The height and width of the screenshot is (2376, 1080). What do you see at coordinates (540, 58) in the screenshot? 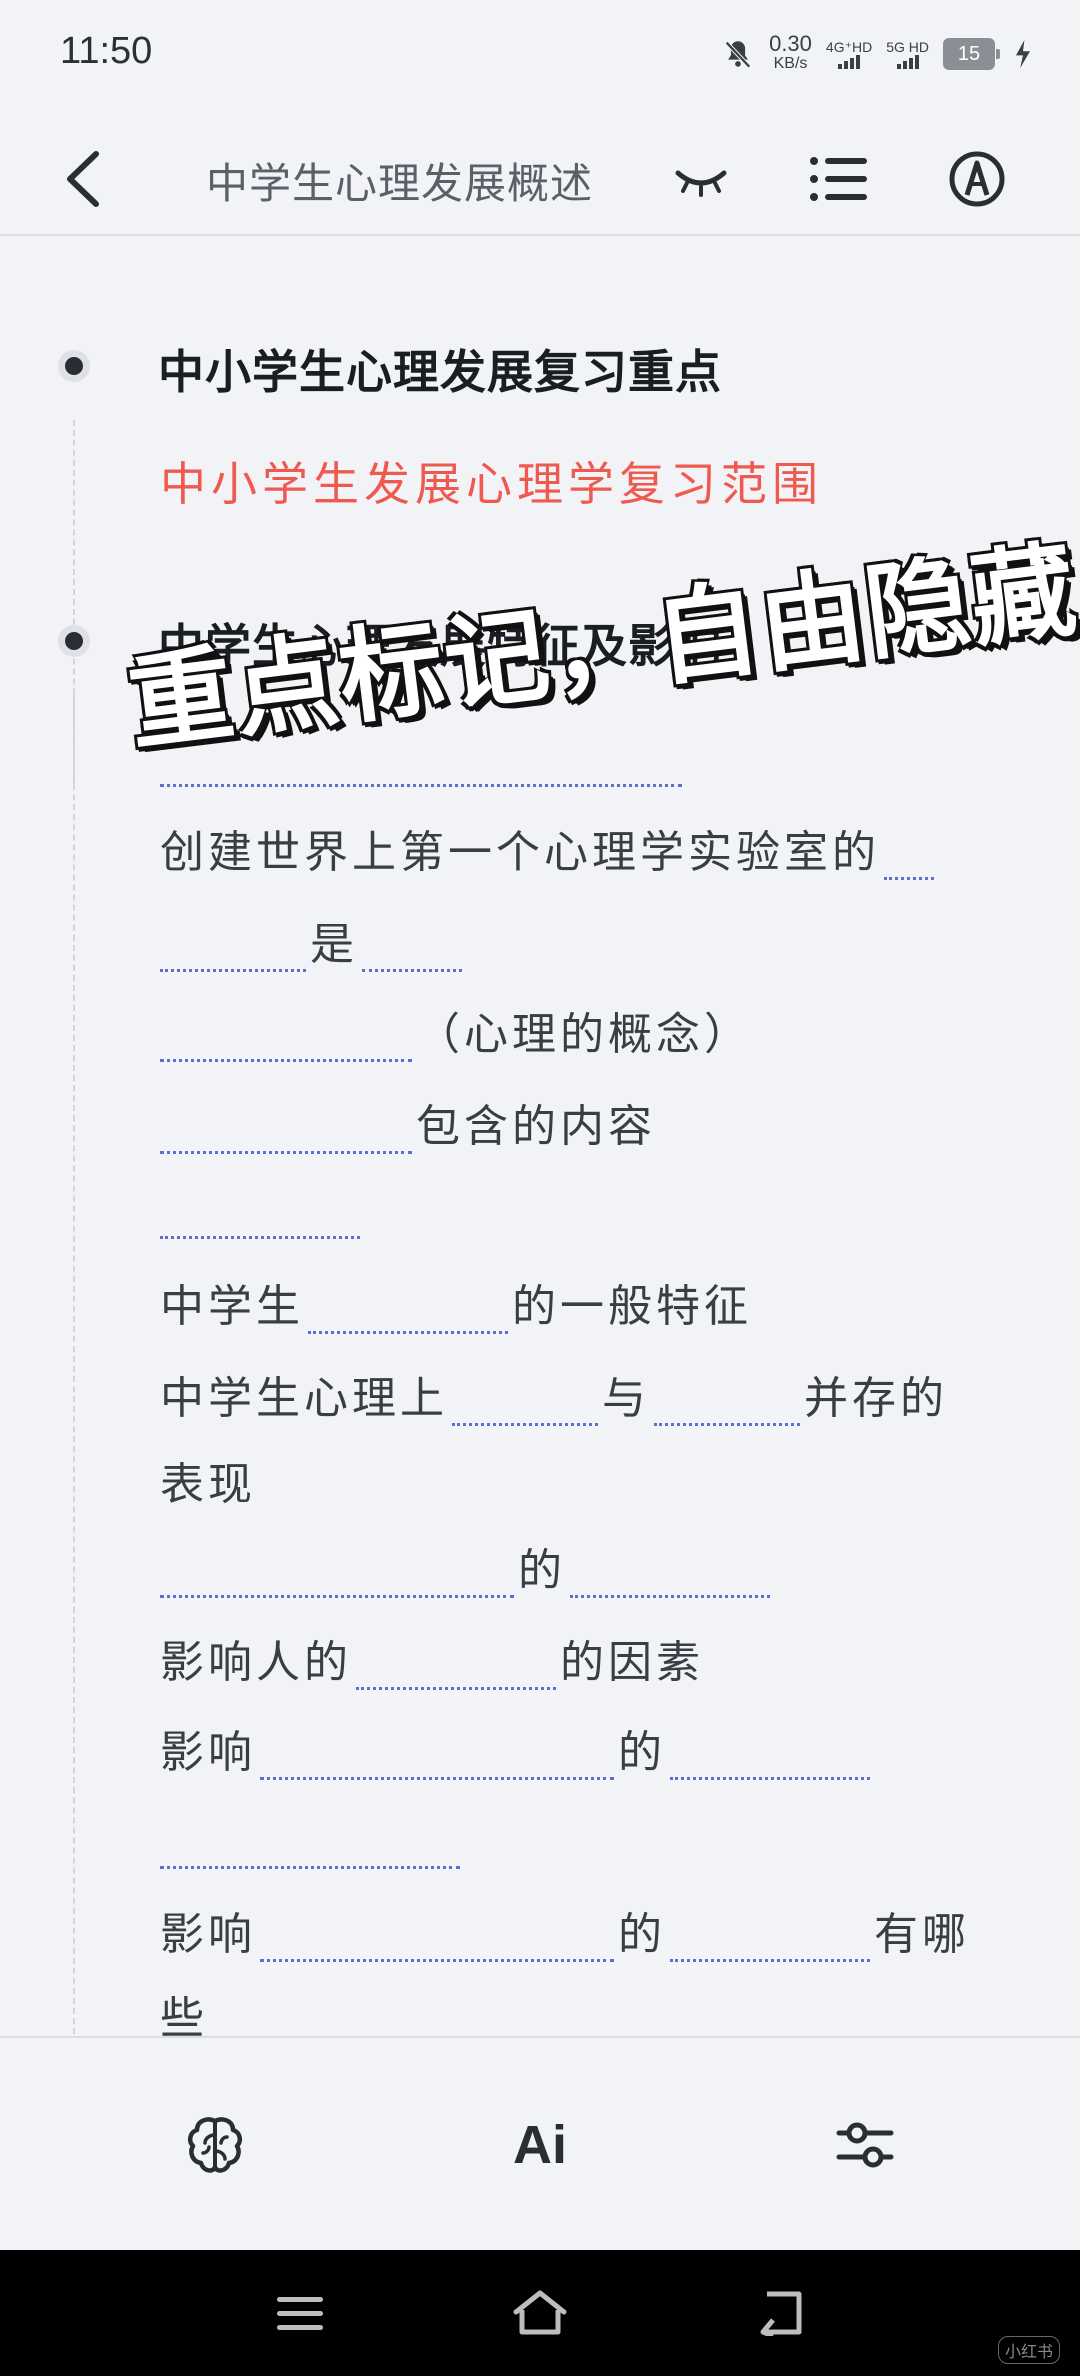
I see `status-bar: 11:50 0.30 KB/s 4G⁺HD 5G HD 15` at bounding box center [540, 58].